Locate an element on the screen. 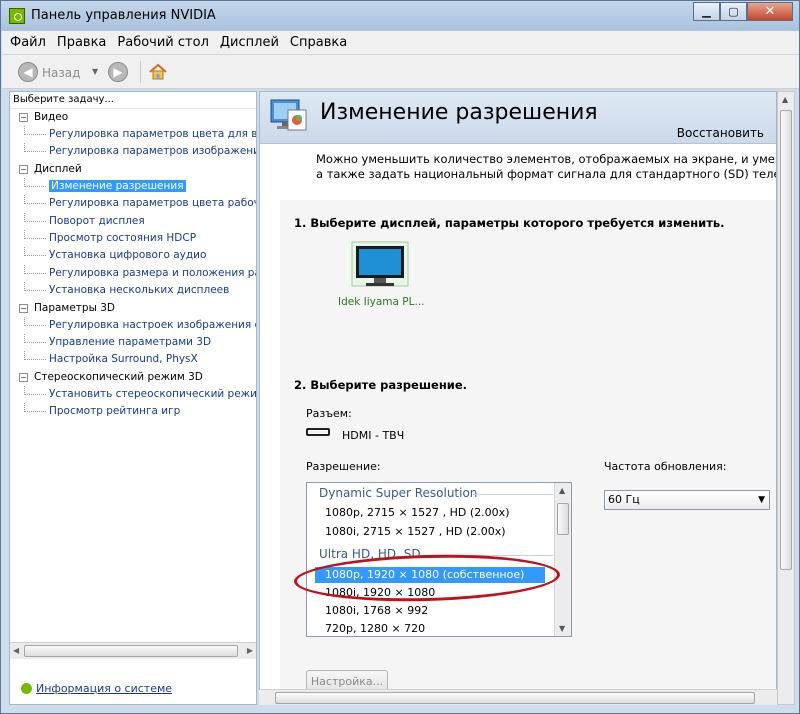 The image size is (800, 714). maximize-button: ▢ is located at coordinates (733, 11).